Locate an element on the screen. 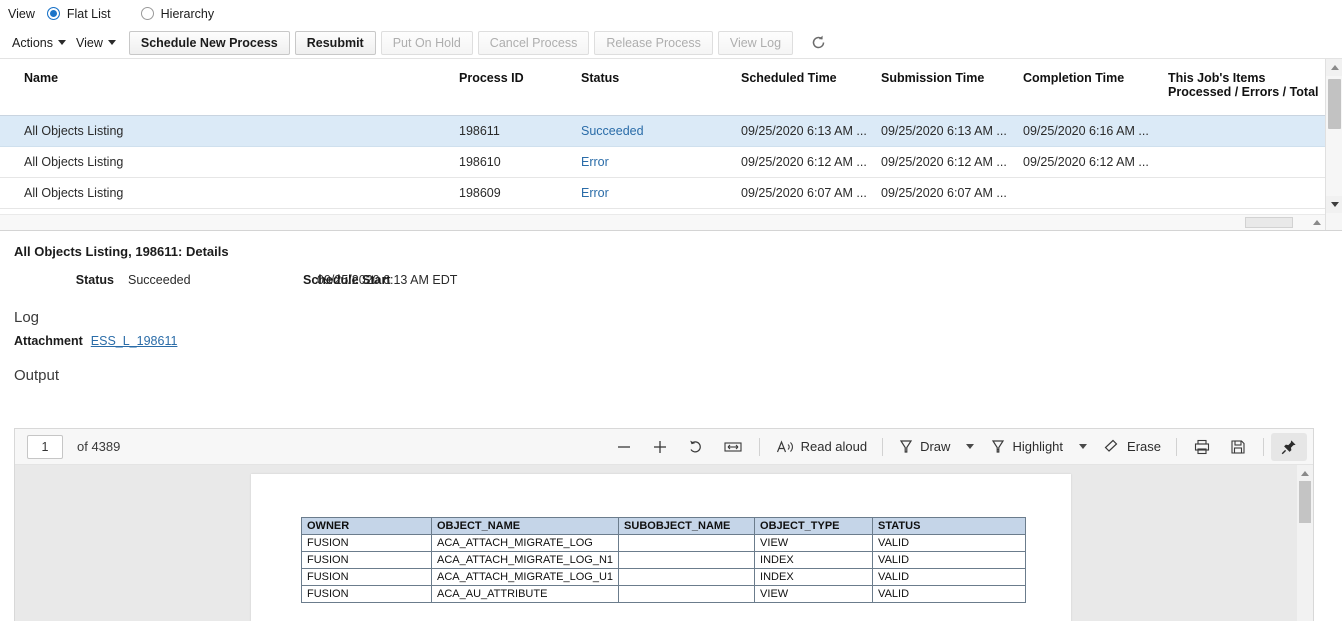 The width and height of the screenshot is (1342, 621). highlight-button: Highlight is located at coordinates (1026, 447).